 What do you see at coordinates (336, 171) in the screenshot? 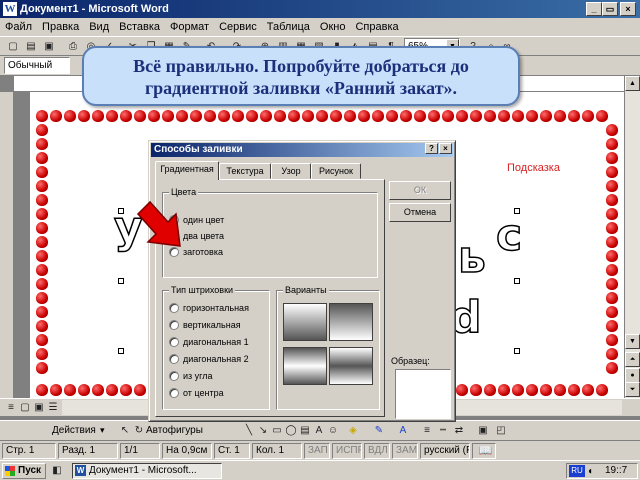
I see `tab-picture: Рисунок` at bounding box center [336, 171].